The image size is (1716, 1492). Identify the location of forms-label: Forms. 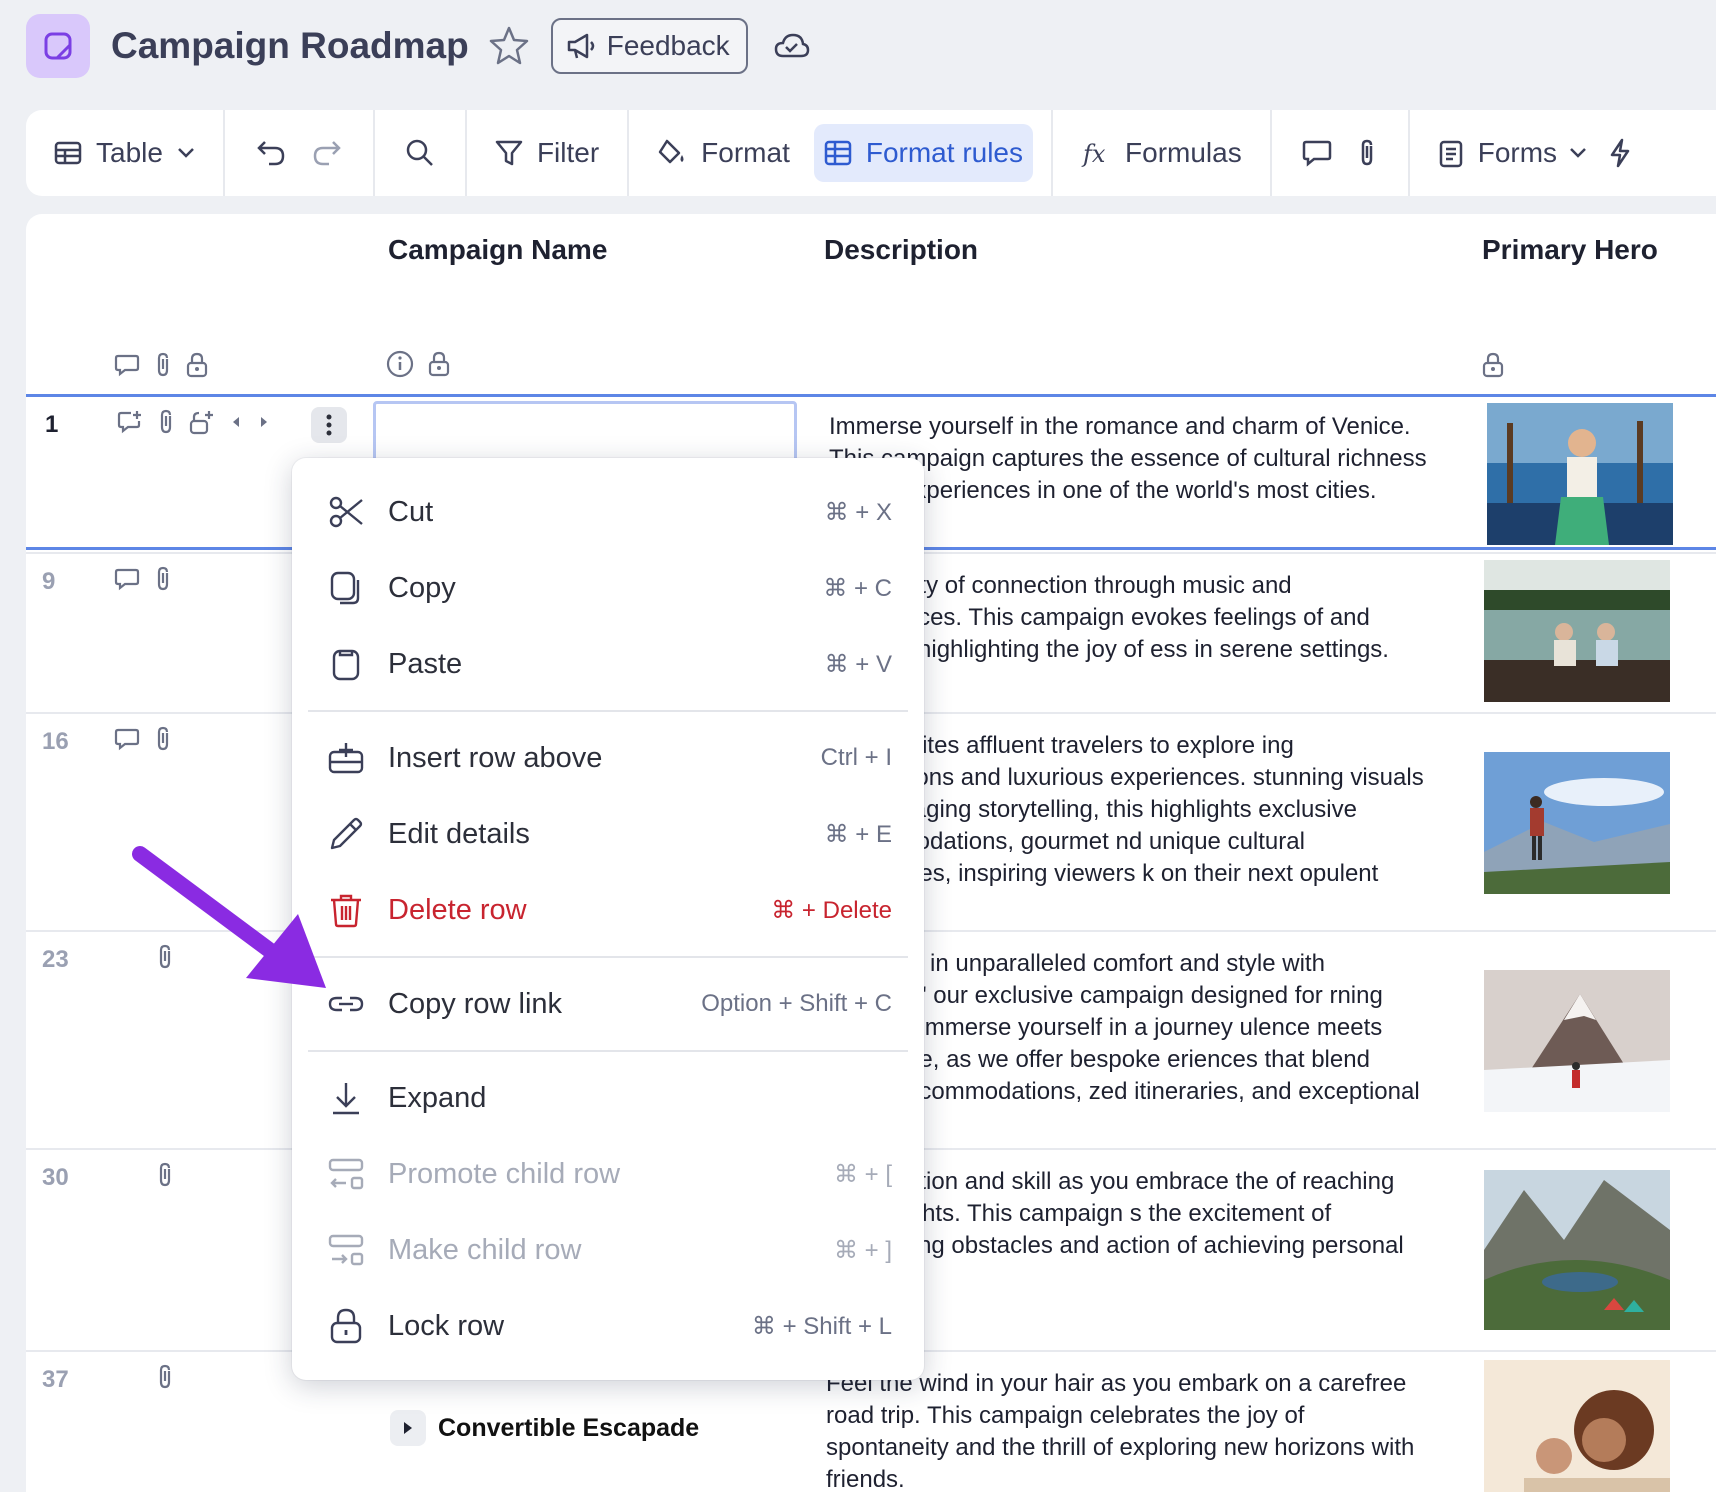
(1517, 152).